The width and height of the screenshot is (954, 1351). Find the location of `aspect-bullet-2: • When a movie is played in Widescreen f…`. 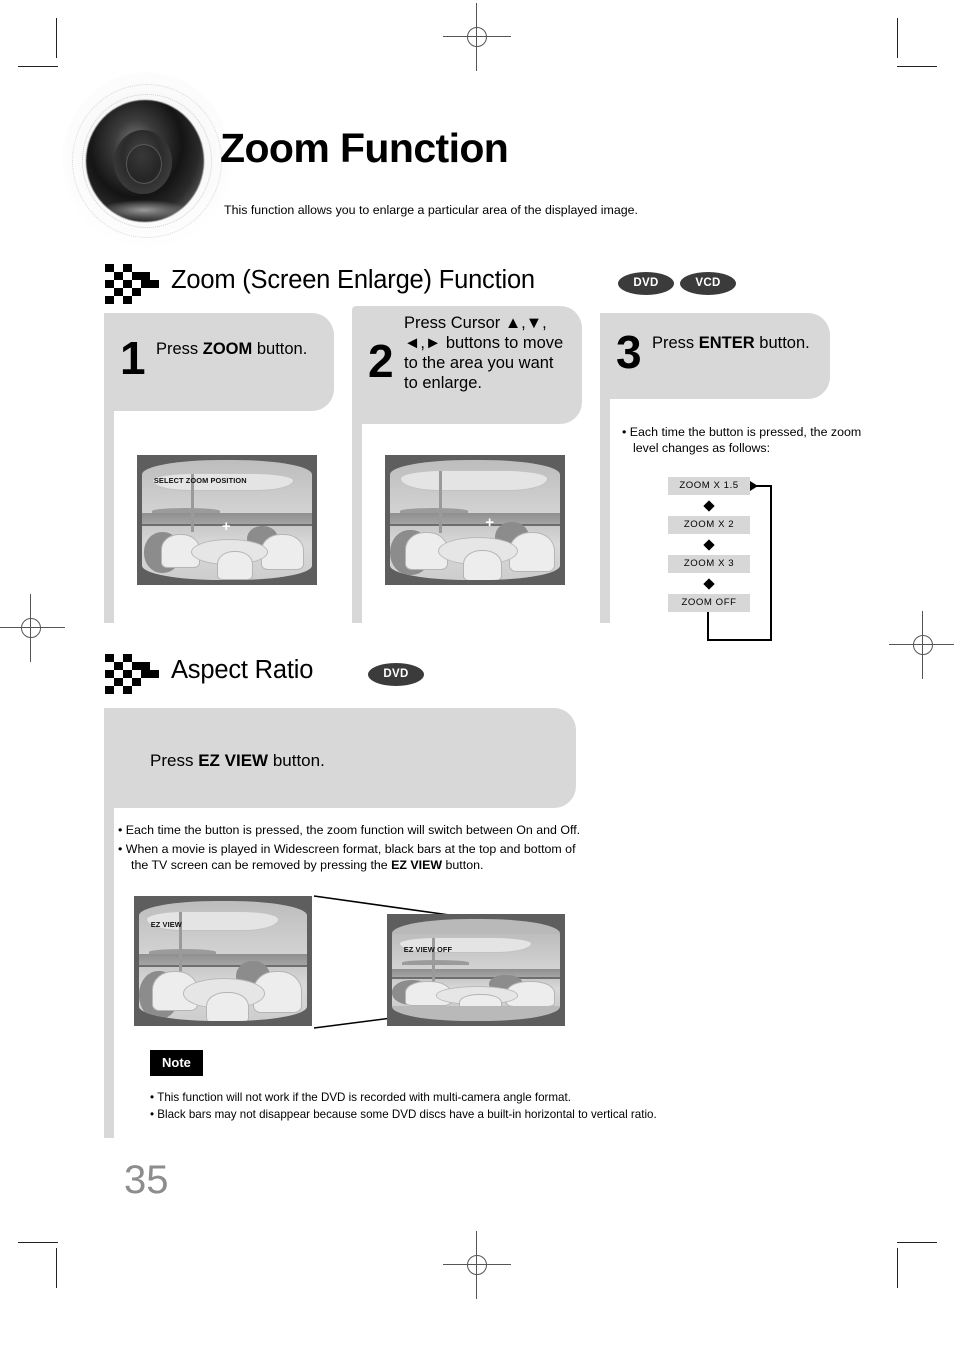

aspect-bullet-2: • When a movie is played in Widescreen f… is located at coordinates (347, 857).